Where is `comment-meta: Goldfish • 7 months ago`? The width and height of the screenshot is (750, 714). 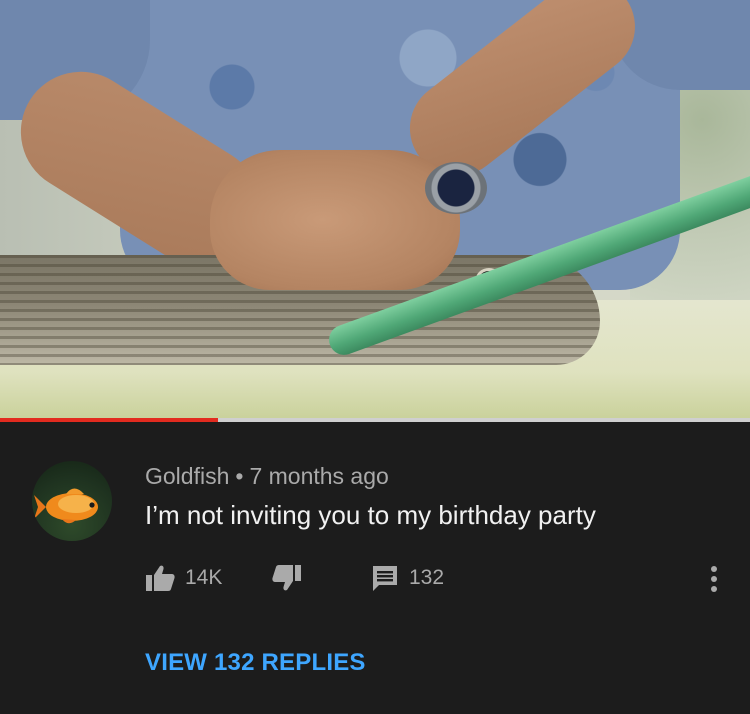
comment-meta: Goldfish • 7 months ago is located at coordinates (267, 476).